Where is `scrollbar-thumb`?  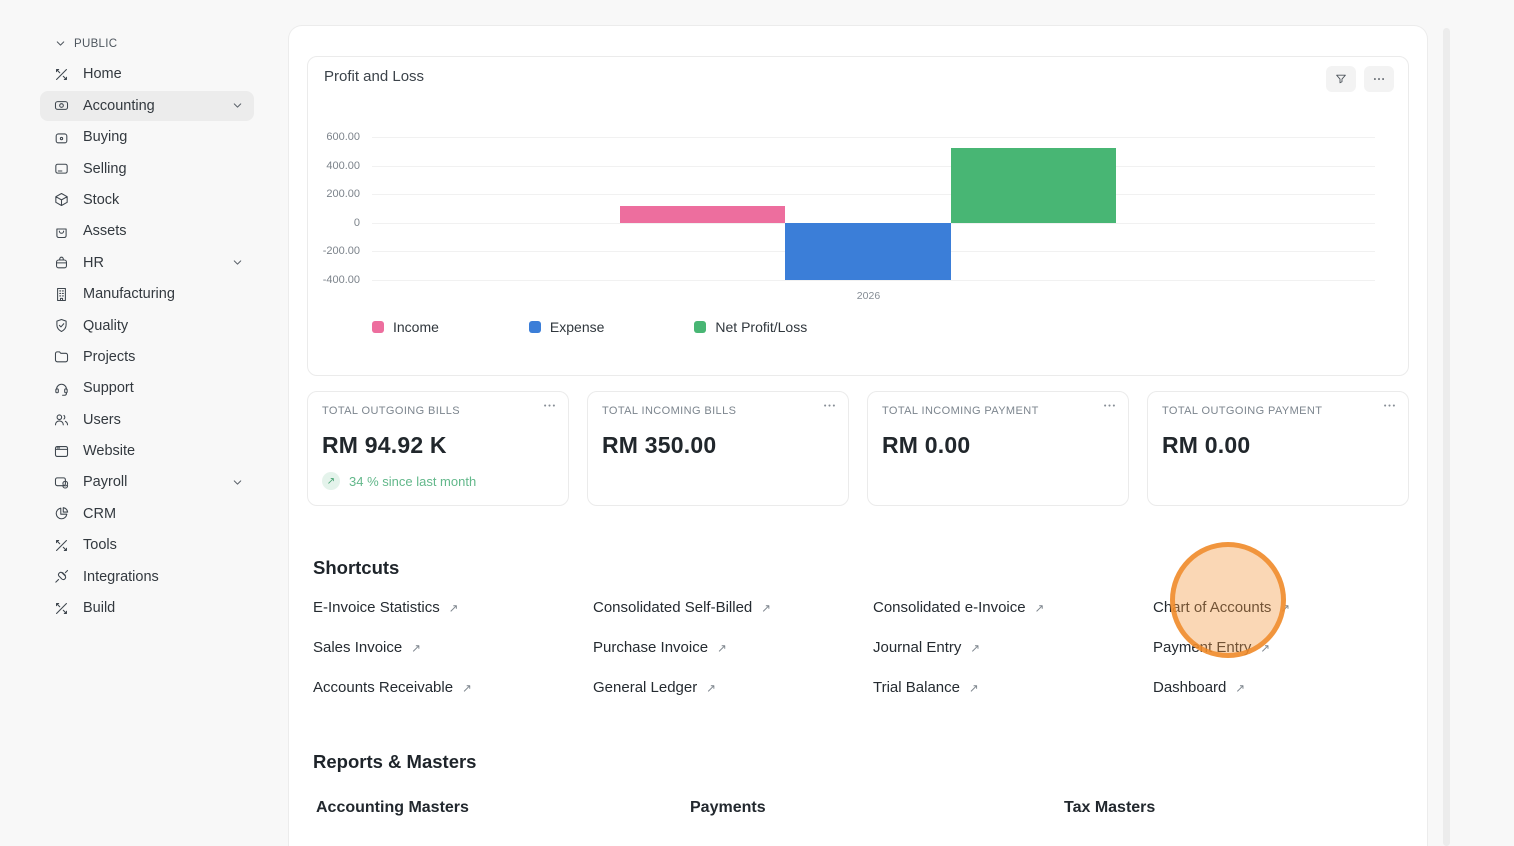 scrollbar-thumb is located at coordinates (1446, 437).